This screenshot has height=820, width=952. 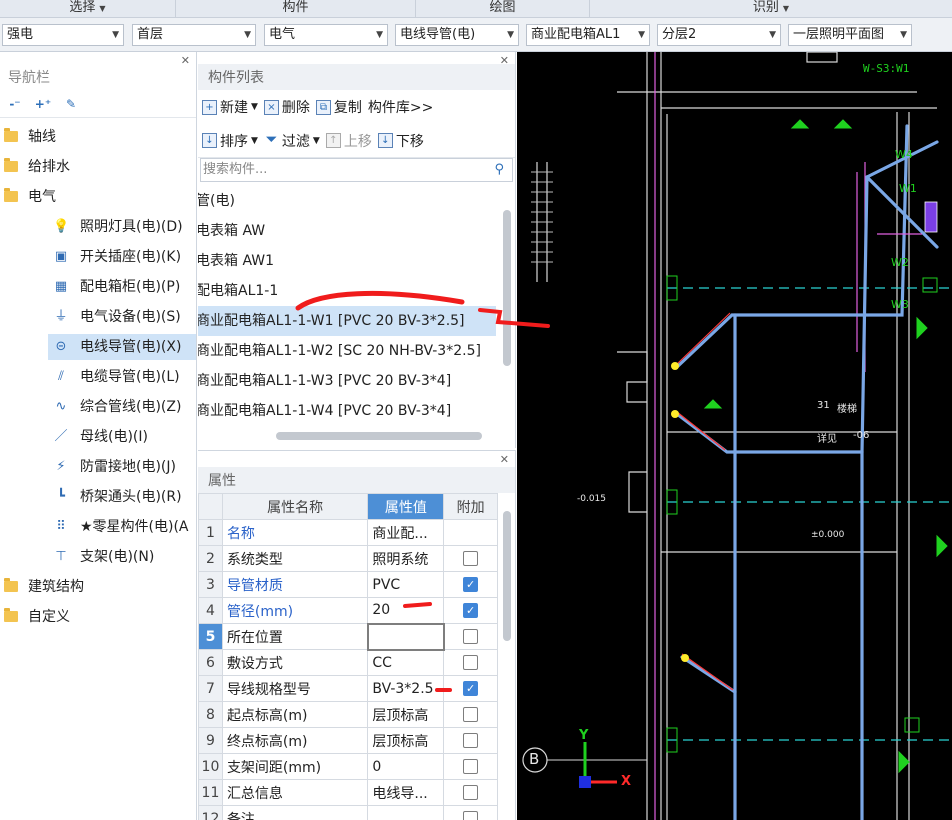 What do you see at coordinates (347, 231) in the screenshot?
I see `component-list-item: 电表箱 AW` at bounding box center [347, 231].